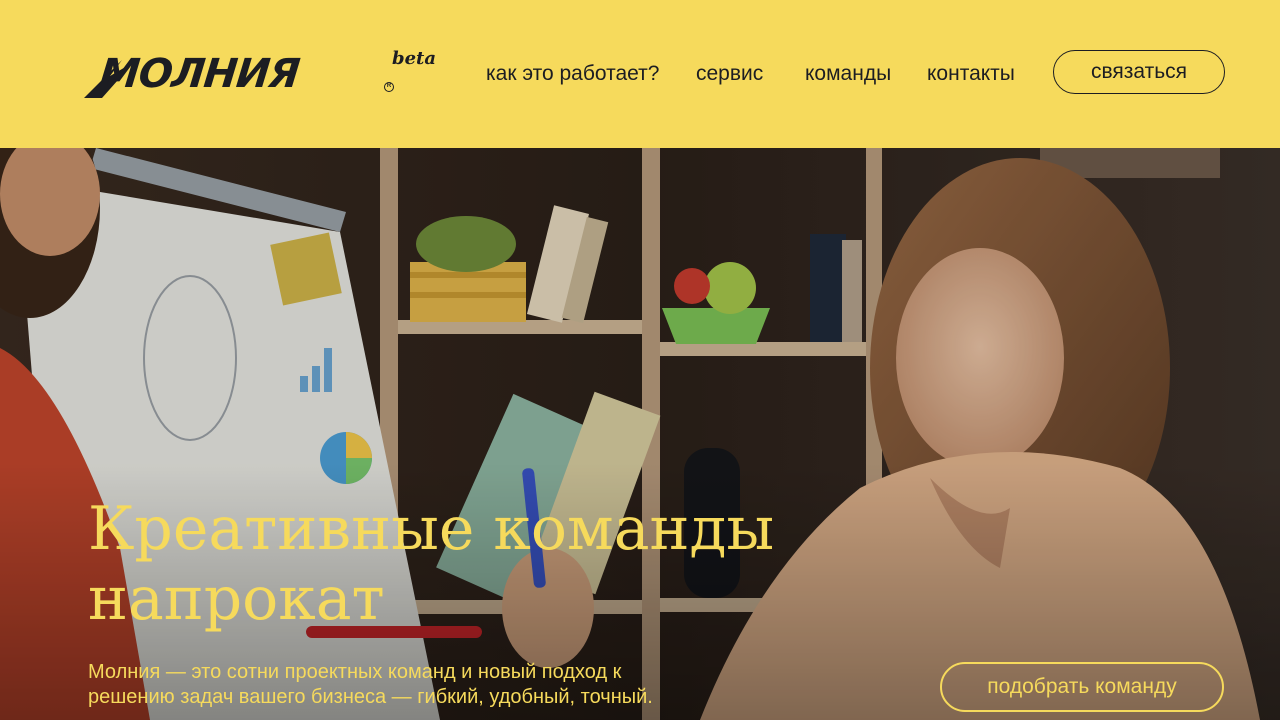  Describe the element at coordinates (200, 74) in the screenshot. I see `logo-wordmark: МОЛНИЯ` at that location.